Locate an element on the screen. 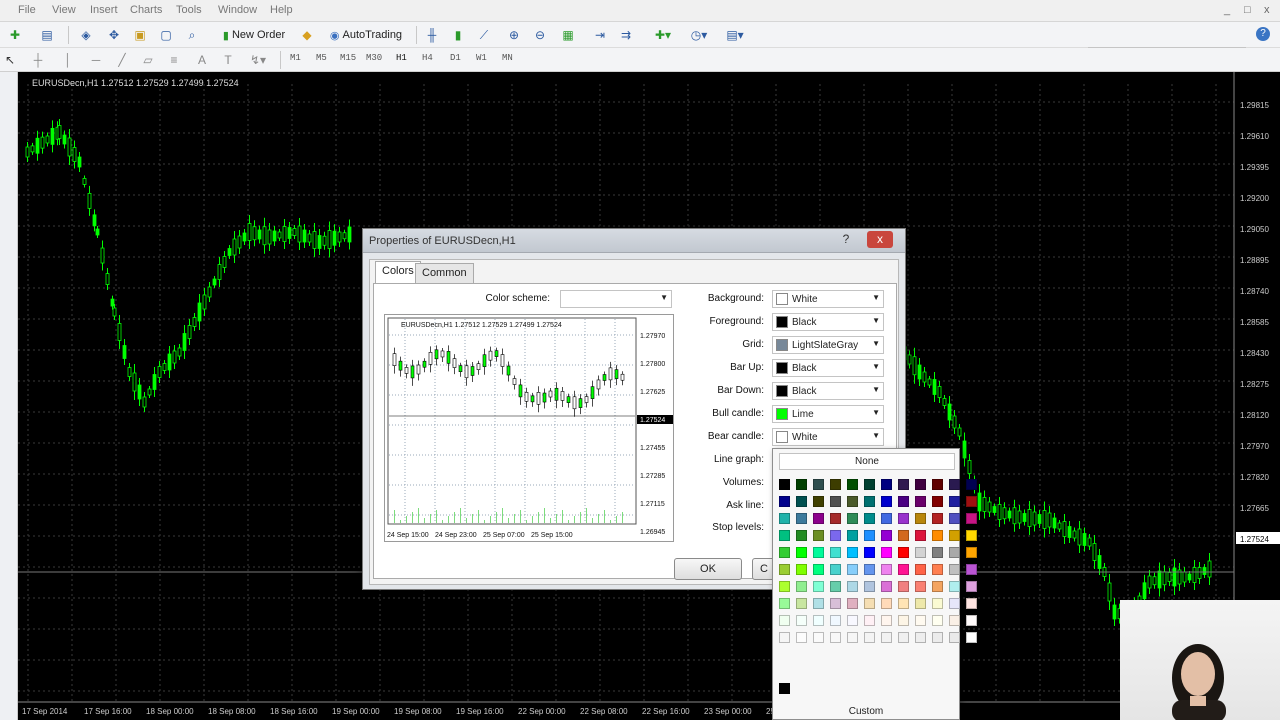 The height and width of the screenshot is (720, 1280). dialog-help-button: ? is located at coordinates (846, 239).